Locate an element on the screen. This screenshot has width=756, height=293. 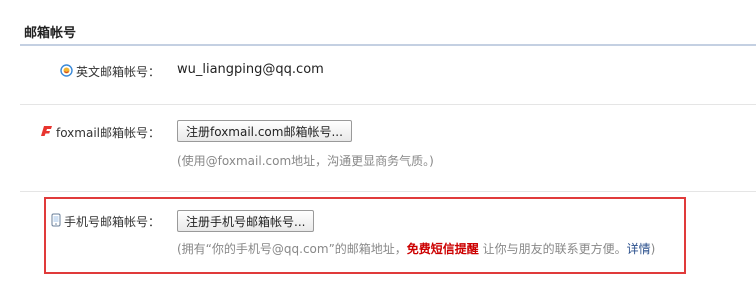
foxmail-hint: (使用@foxmail.com地址，沟通更显商务气质。) is located at coordinates (305, 161).